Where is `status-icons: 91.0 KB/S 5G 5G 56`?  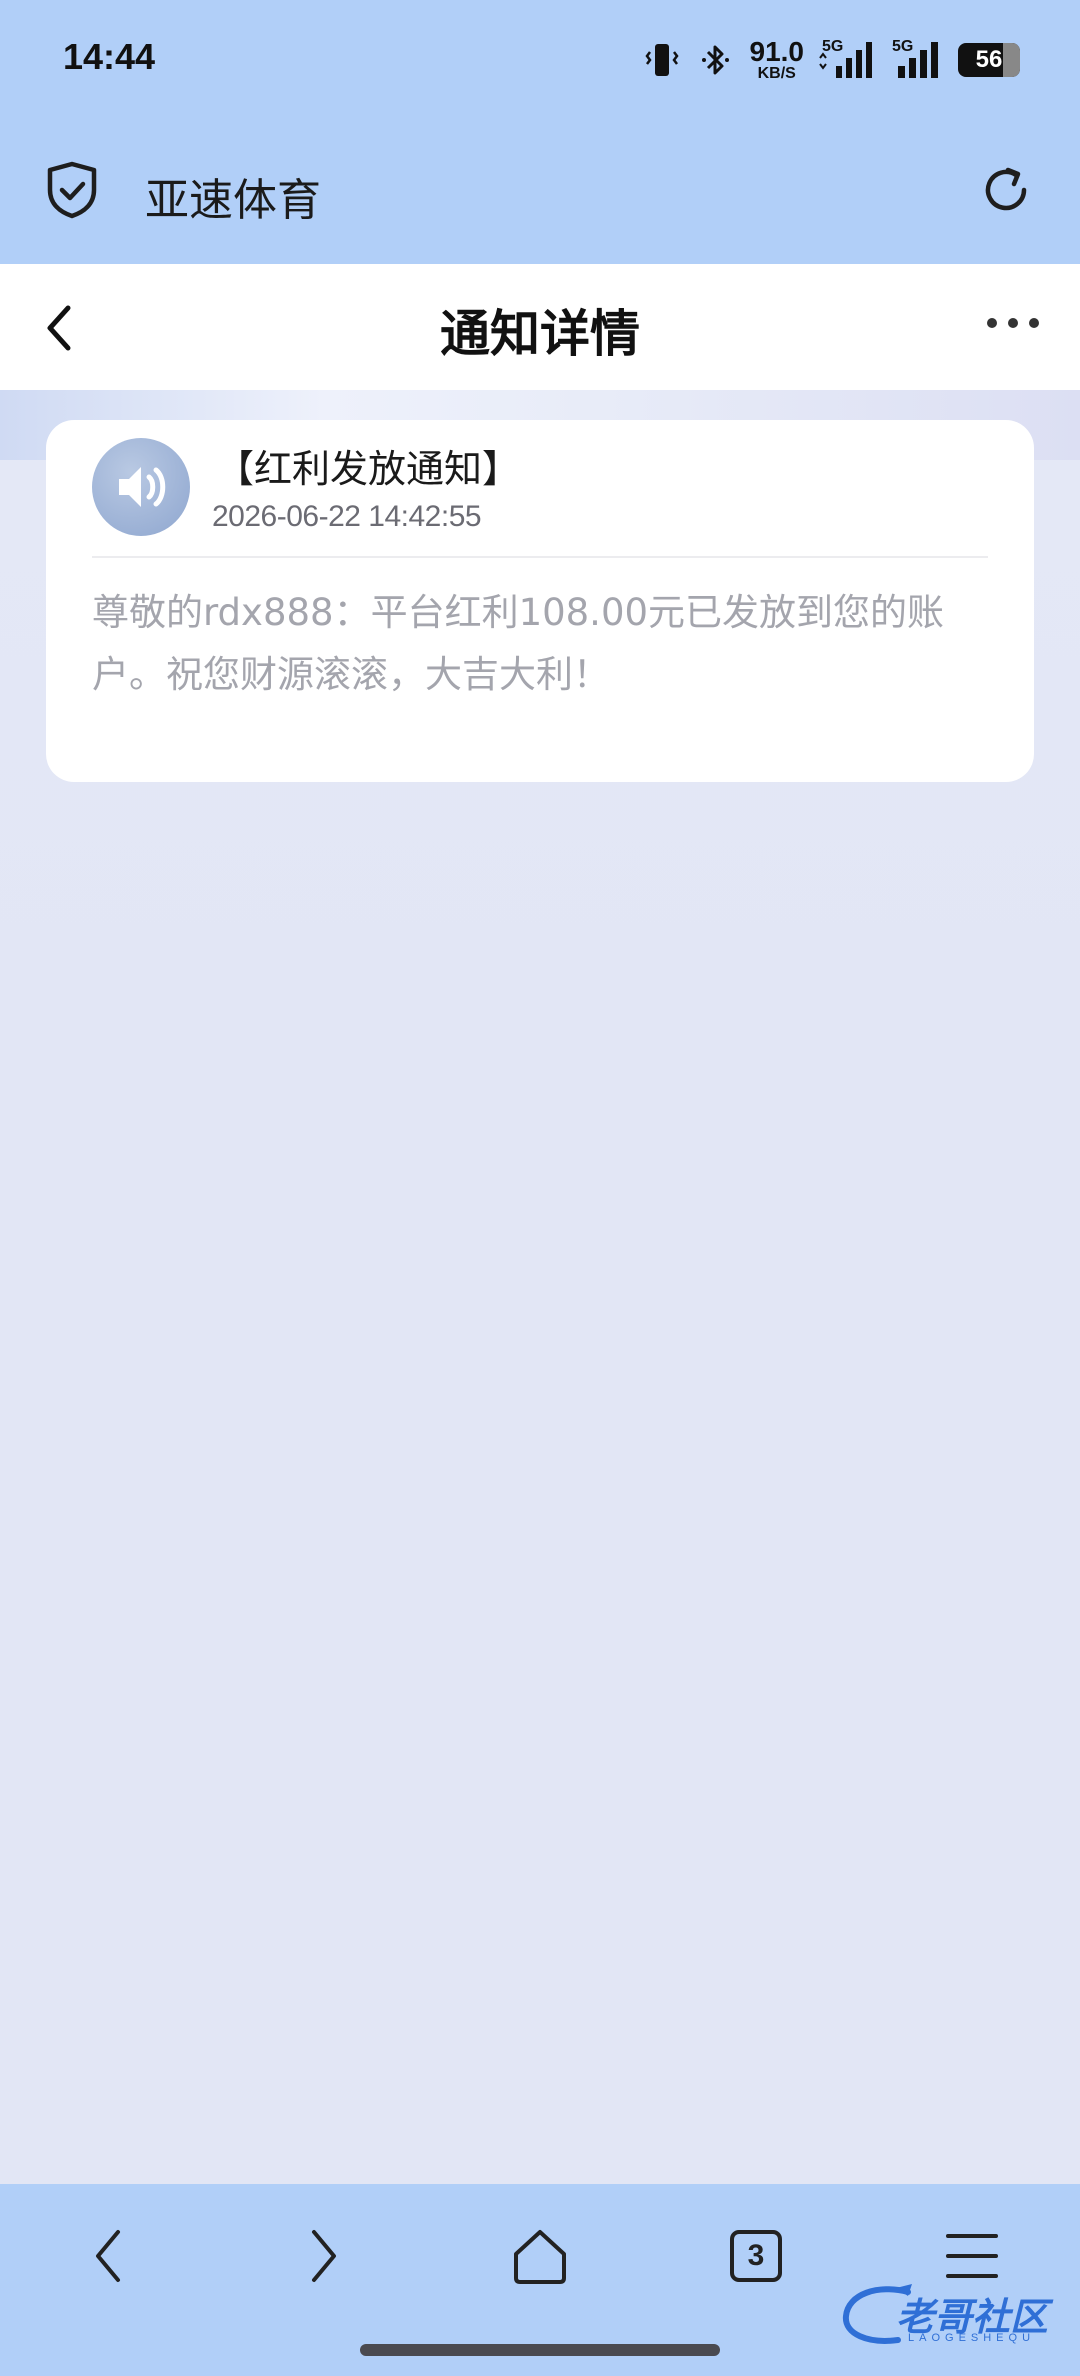
status-icons: 91.0 KB/S 5G 5G 56 is located at coordinates (831, 60).